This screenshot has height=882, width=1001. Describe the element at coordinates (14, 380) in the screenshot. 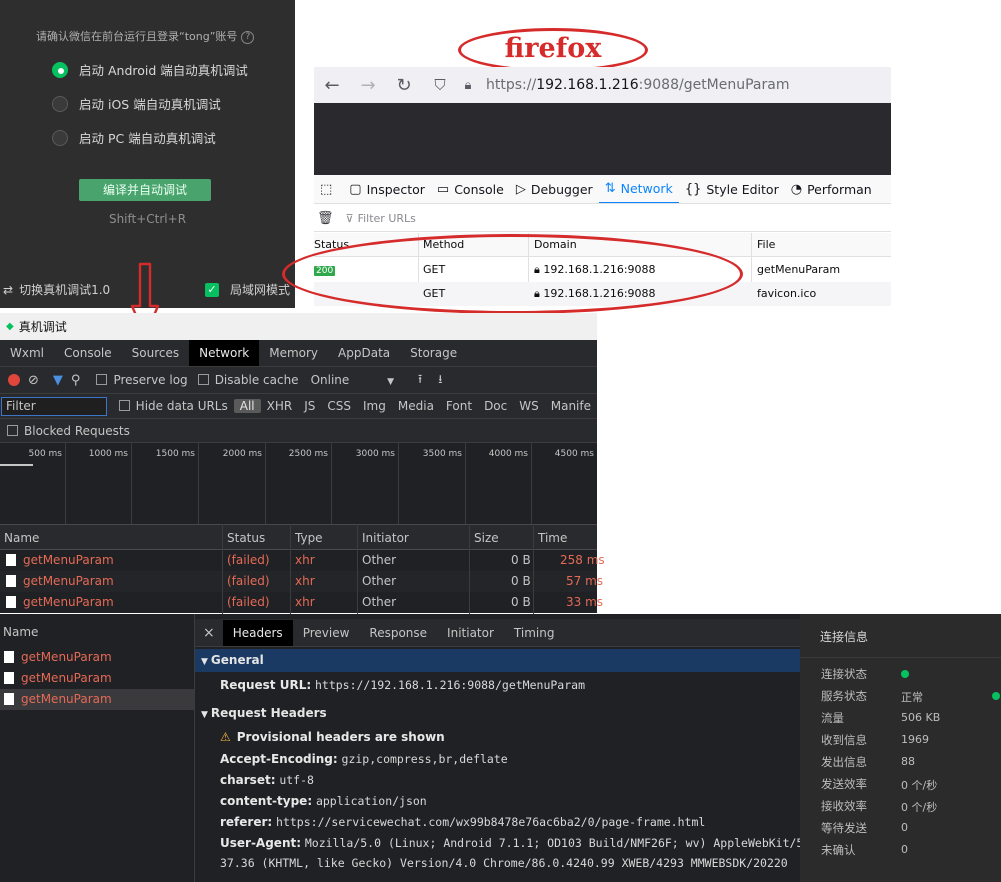

I see `record-icon` at that location.